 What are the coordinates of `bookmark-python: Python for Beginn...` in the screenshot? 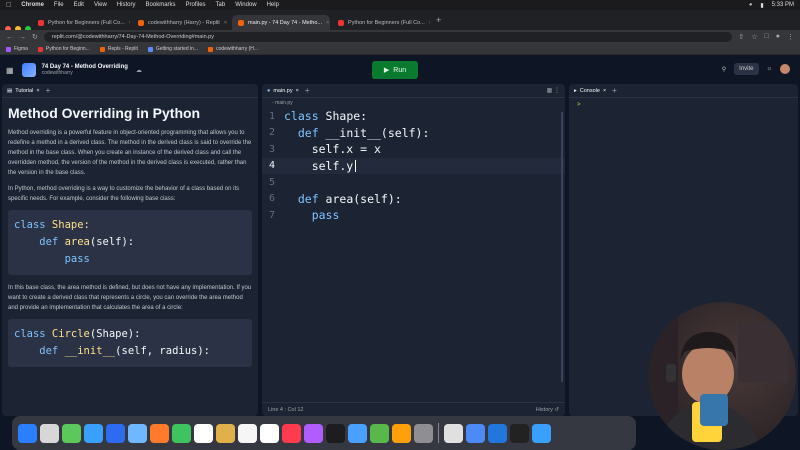 It's located at (63, 49).